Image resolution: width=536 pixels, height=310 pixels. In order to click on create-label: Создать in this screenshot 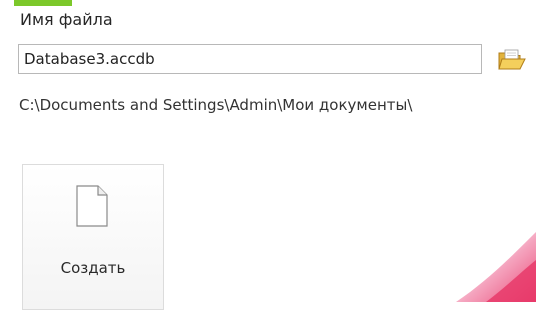, I will do `click(93, 268)`.